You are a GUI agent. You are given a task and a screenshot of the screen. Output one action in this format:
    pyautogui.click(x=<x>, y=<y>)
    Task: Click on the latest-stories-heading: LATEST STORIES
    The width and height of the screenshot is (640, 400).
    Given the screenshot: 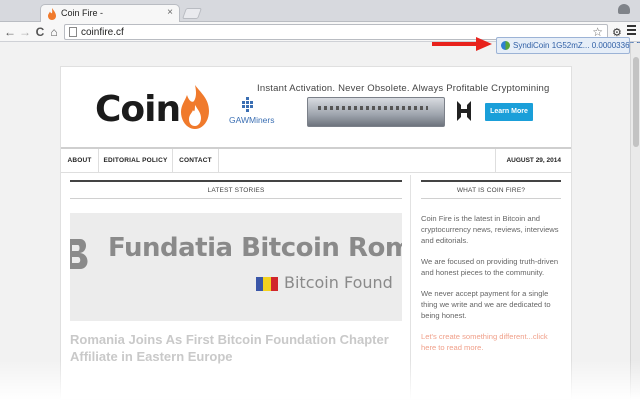 What is the action you would take?
    pyautogui.click(x=236, y=192)
    